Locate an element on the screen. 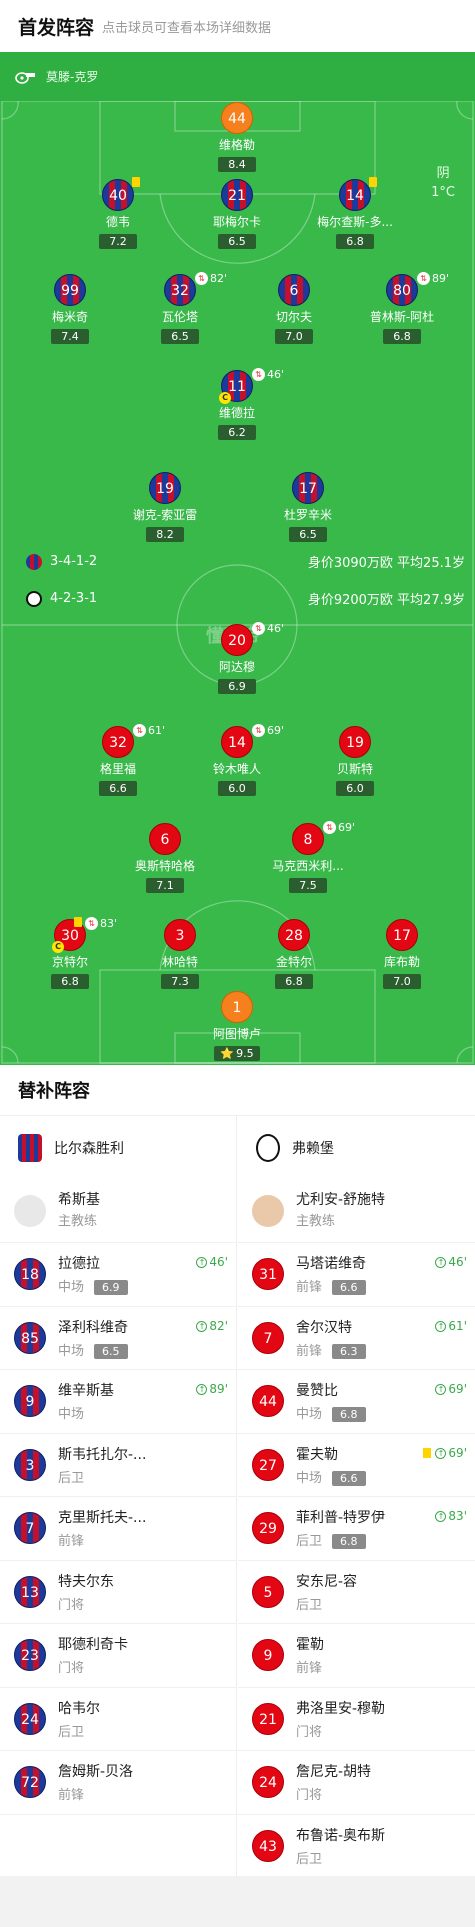 This screenshot has width=475, height=1927. player-rating: 7.1 is located at coordinates (165, 885).